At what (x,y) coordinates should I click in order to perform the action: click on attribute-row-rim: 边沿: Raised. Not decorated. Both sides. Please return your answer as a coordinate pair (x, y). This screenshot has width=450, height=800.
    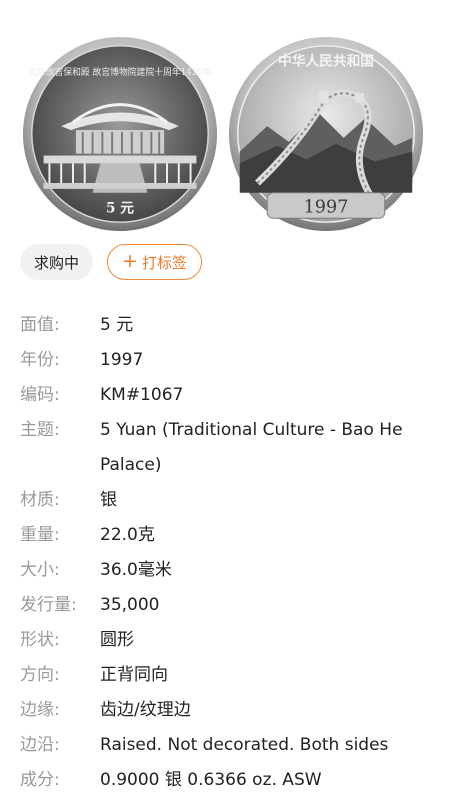
    Looking at the image, I should click on (225, 745).